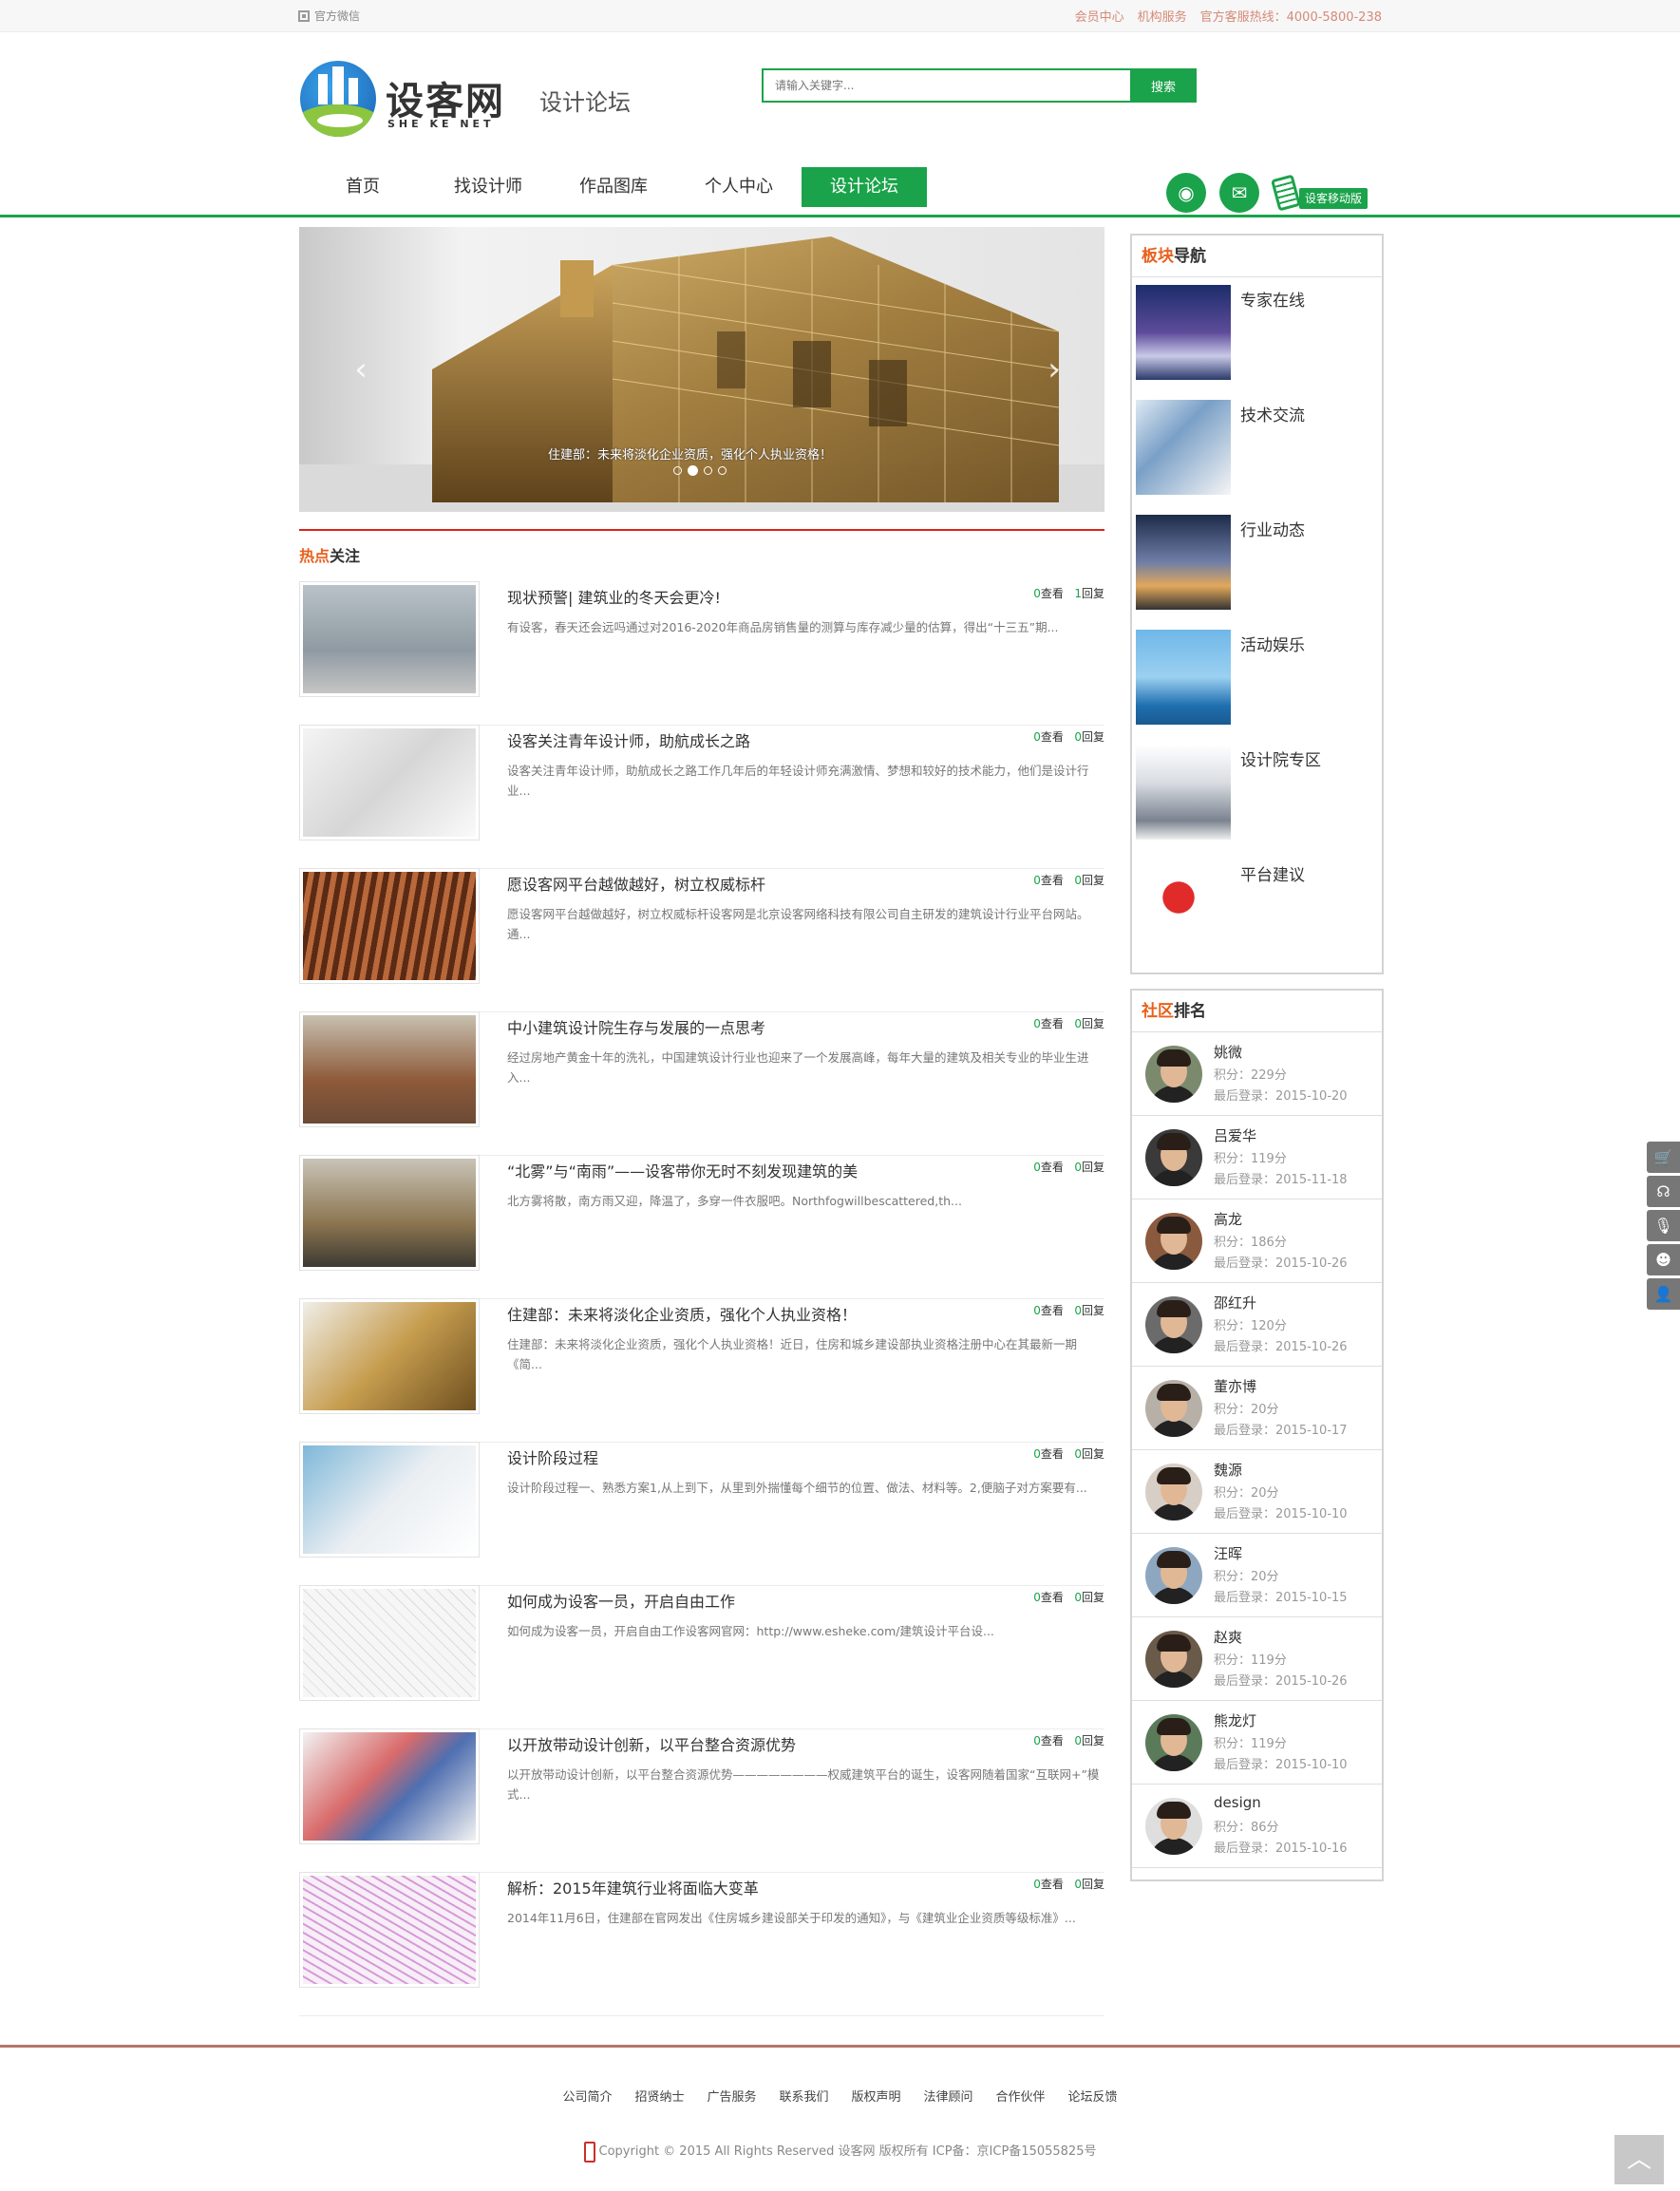  What do you see at coordinates (1054, 369) in the screenshot?
I see `slider-next-button: ›` at bounding box center [1054, 369].